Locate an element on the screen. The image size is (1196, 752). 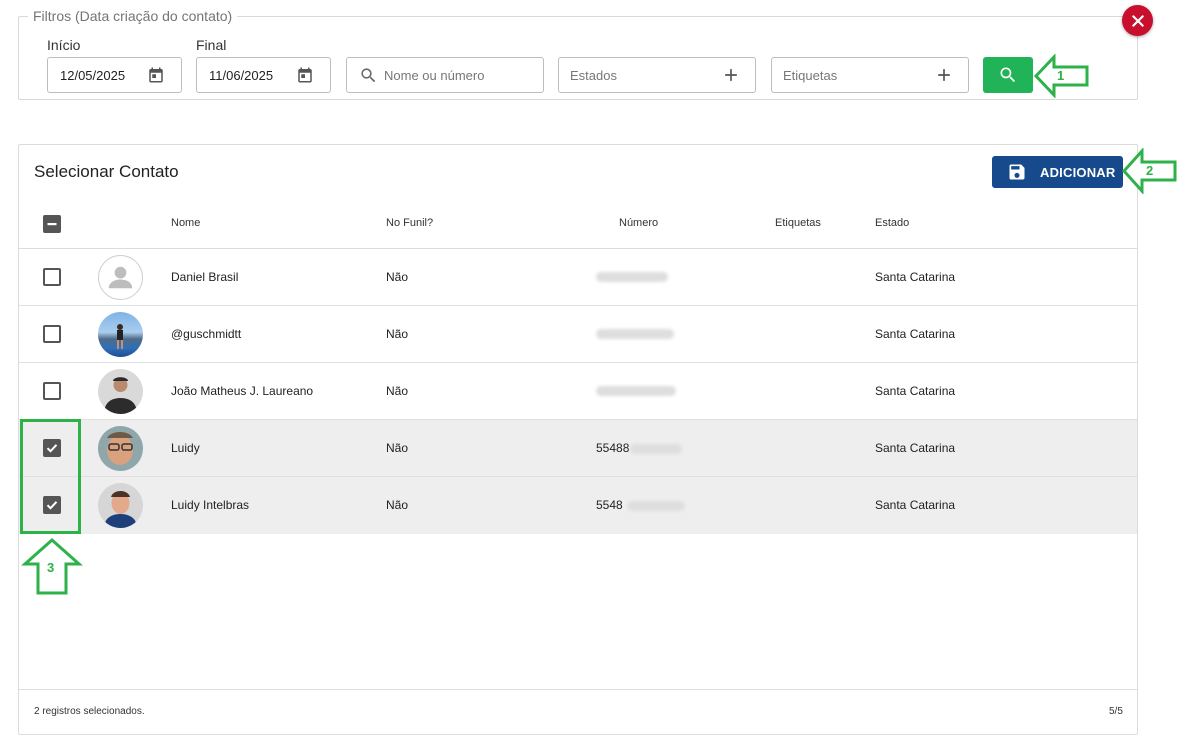
annotation-number-1: 1 is located at coordinates (1061, 75).